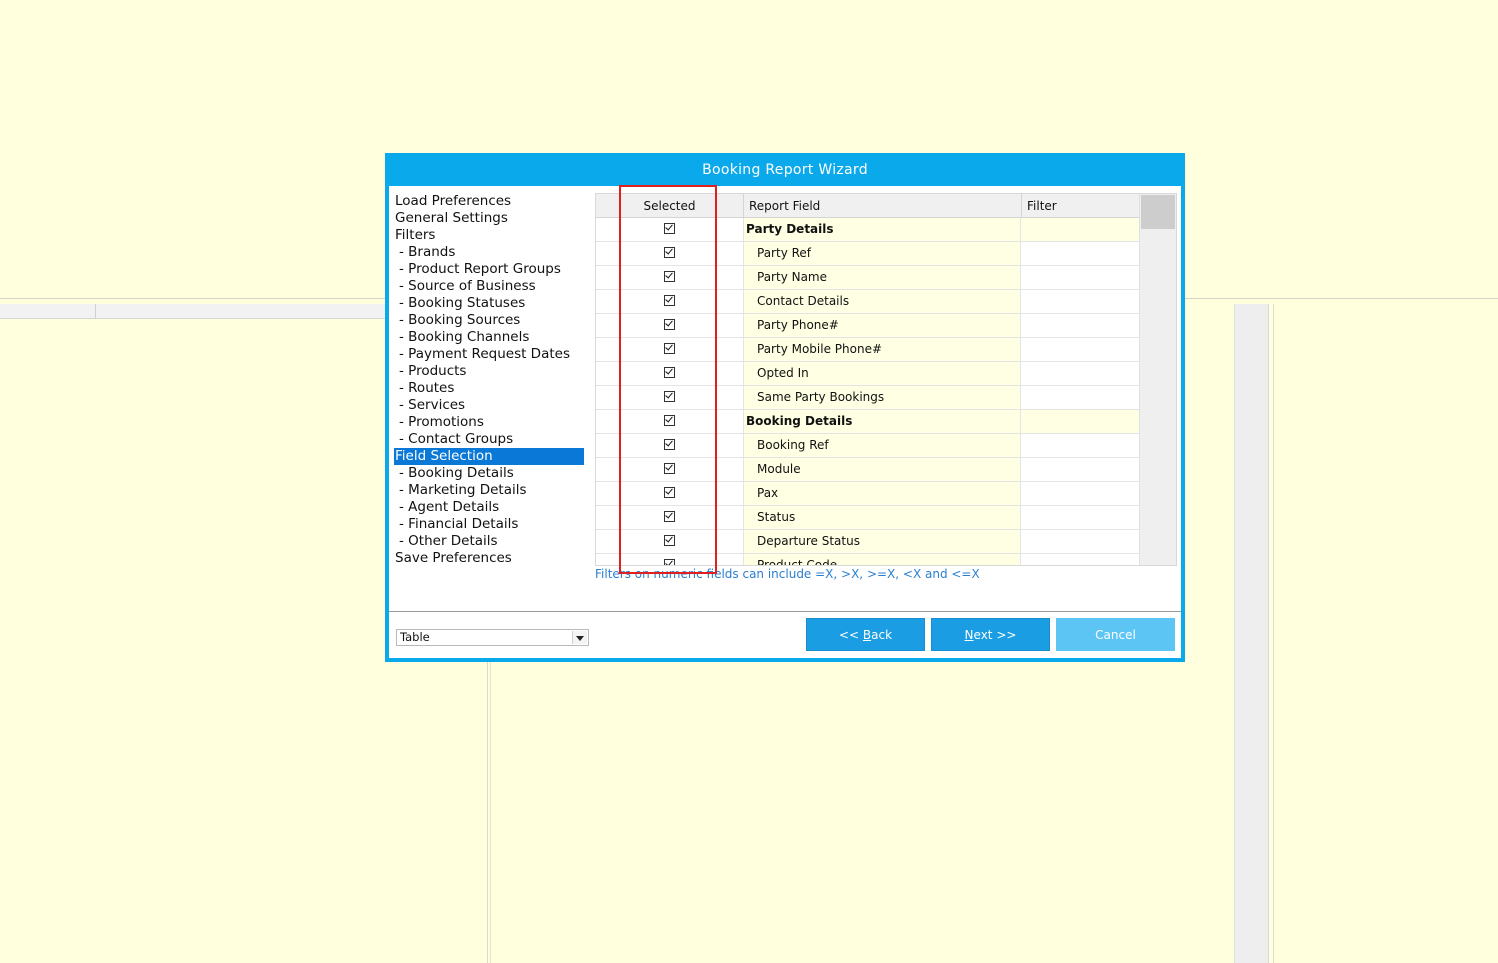 This screenshot has height=963, width=1498. I want to click on next-button-accesskey: N, so click(969, 635).